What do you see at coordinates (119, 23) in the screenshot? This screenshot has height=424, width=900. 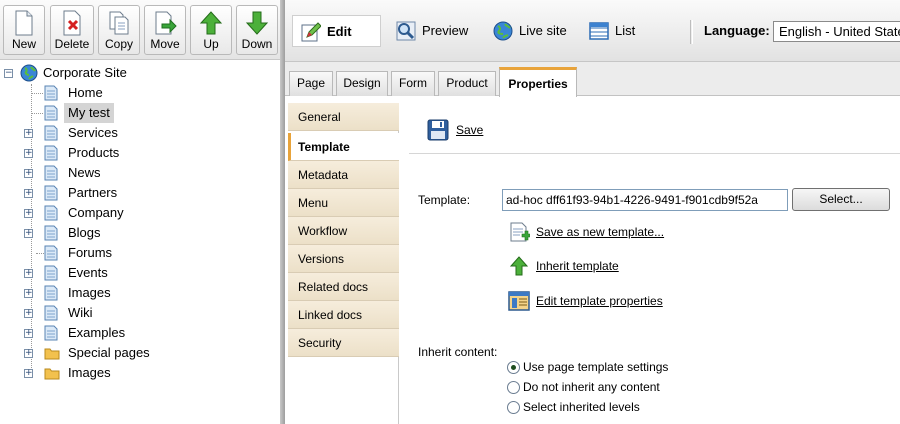 I see `copy-documents-icon` at bounding box center [119, 23].